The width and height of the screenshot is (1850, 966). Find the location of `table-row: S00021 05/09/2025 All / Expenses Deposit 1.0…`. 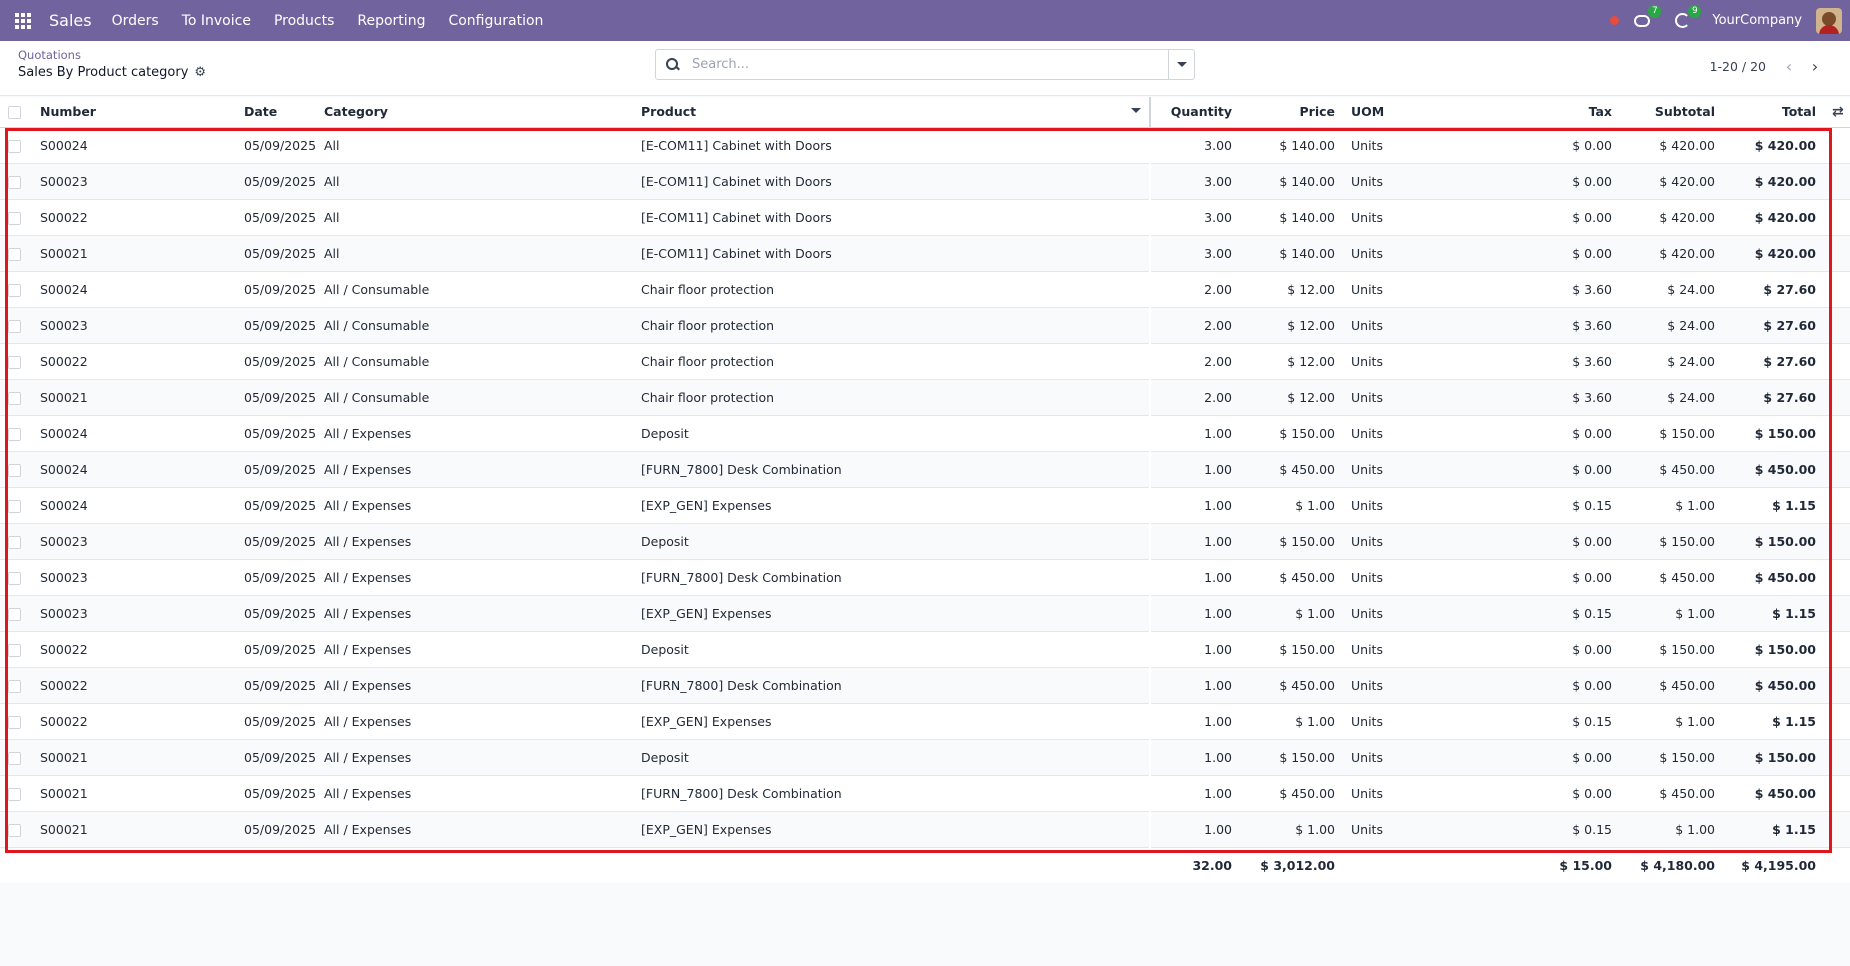

table-row: S00021 05/09/2025 All / Expenses Deposit 1.0… is located at coordinates (925, 757).